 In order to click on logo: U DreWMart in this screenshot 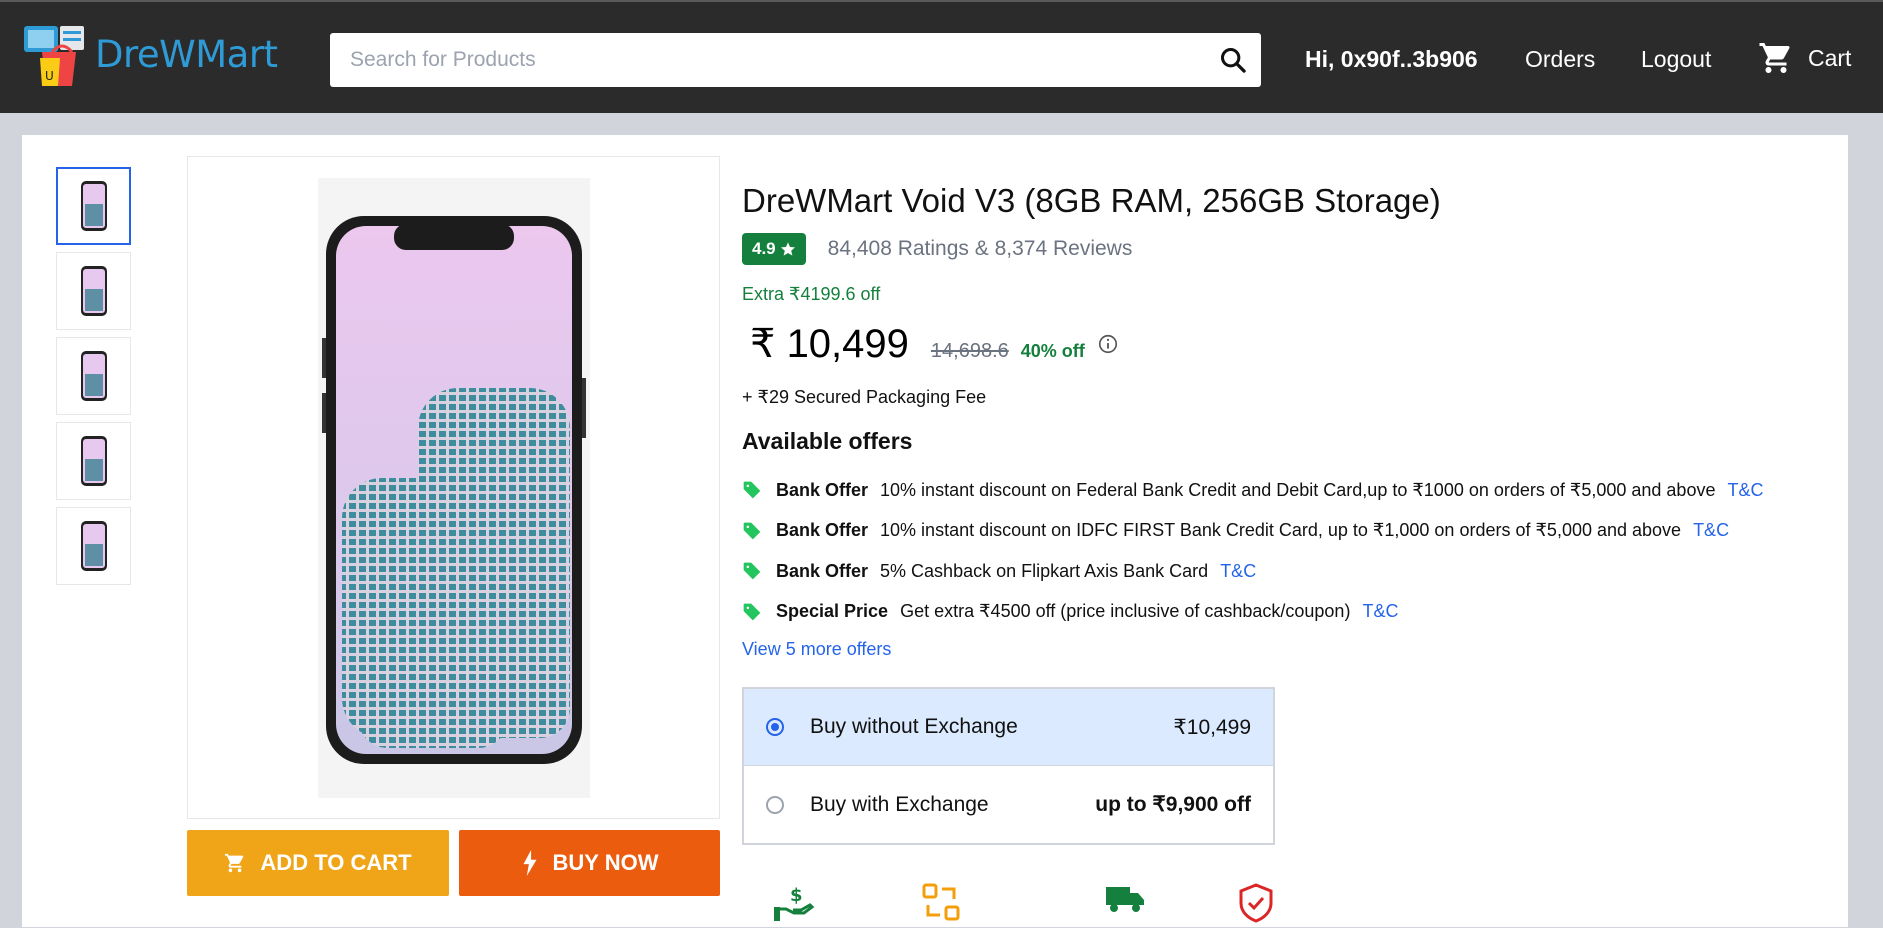, I will do `click(157, 56)`.